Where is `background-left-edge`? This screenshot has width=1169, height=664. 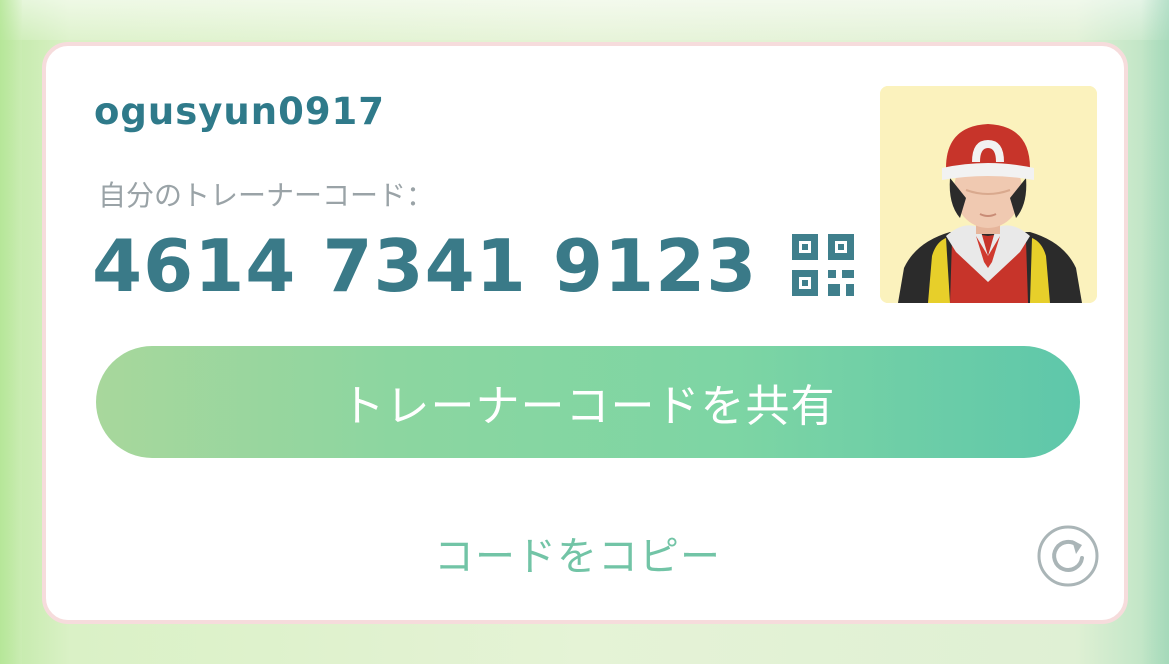
background-left-edge is located at coordinates (11, 332).